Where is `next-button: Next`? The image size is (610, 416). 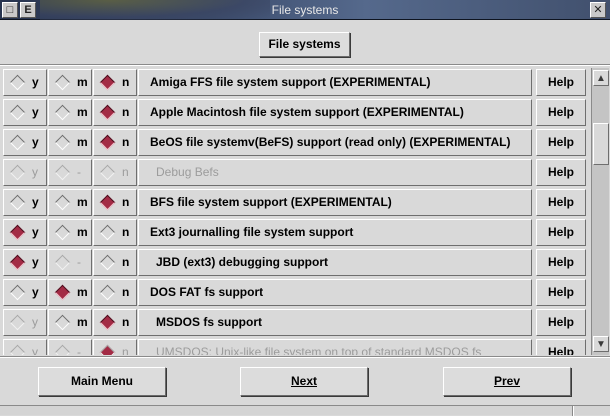 next-button: Next is located at coordinates (304, 381).